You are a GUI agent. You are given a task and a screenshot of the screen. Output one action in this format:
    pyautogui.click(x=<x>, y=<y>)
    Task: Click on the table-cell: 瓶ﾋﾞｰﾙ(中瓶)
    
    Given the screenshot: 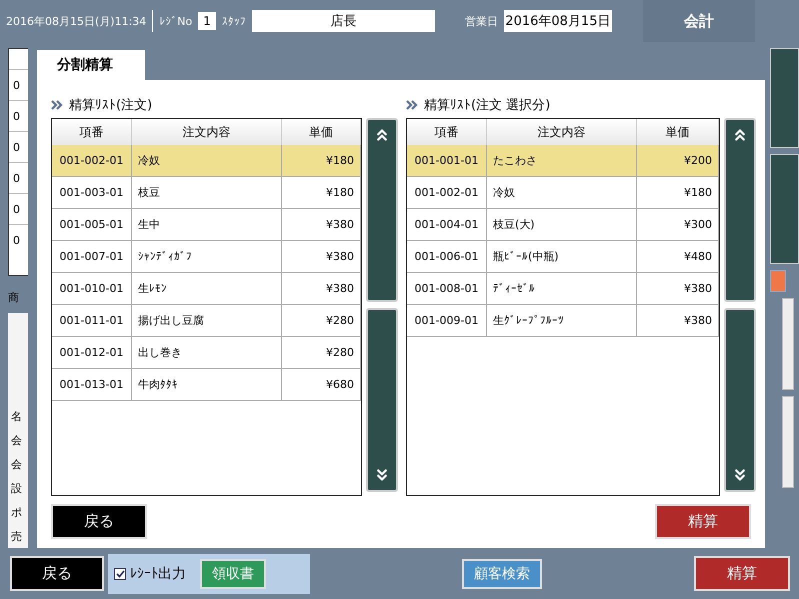 What is the action you would take?
    pyautogui.click(x=562, y=257)
    